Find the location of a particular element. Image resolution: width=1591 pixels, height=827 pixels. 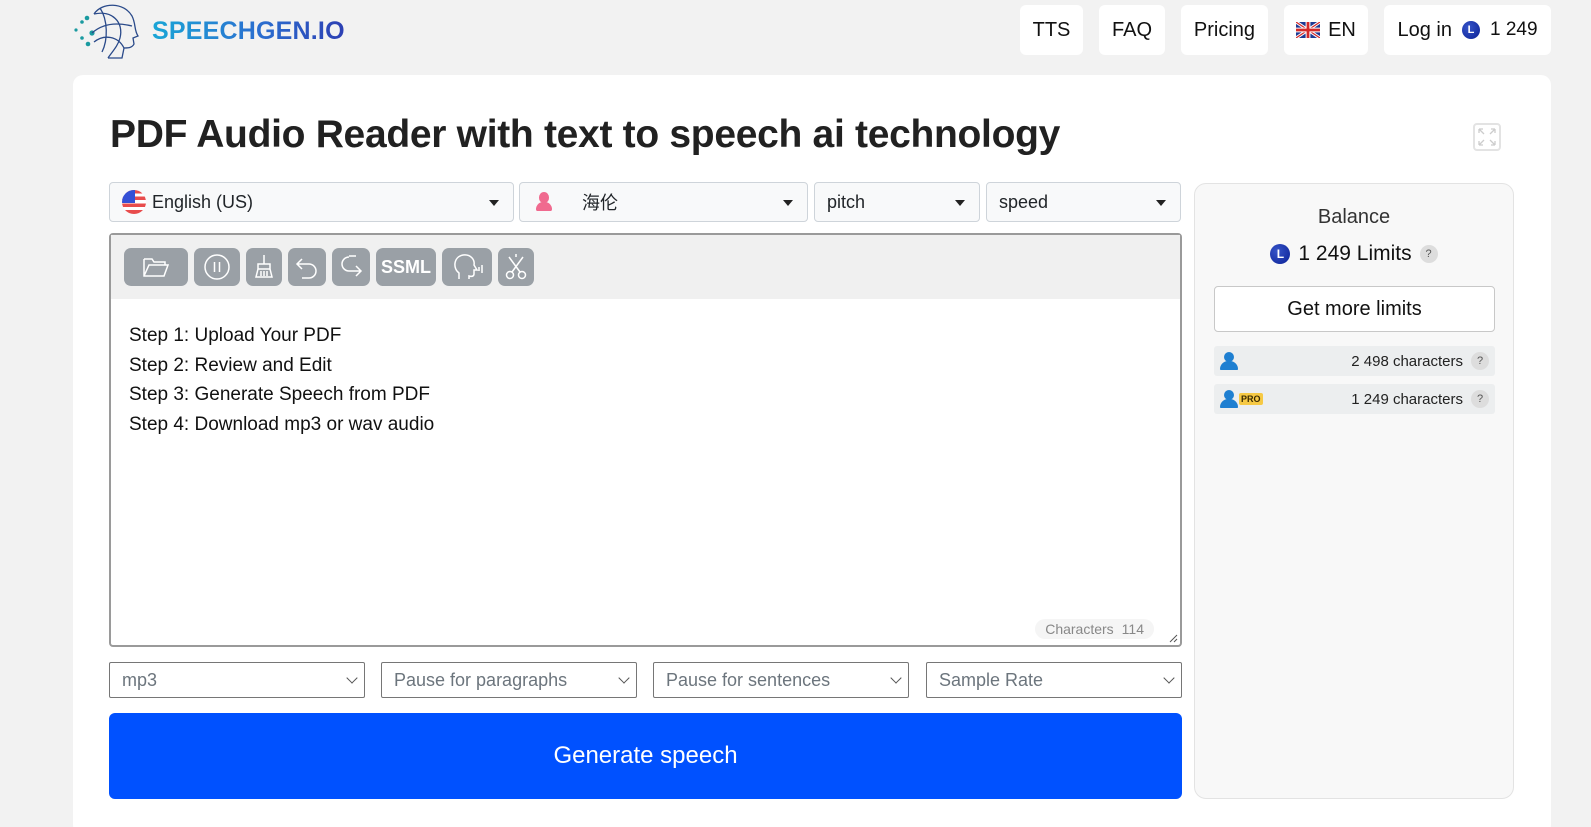

tier-row: PRO 1 249 characters ? is located at coordinates (1354, 399).